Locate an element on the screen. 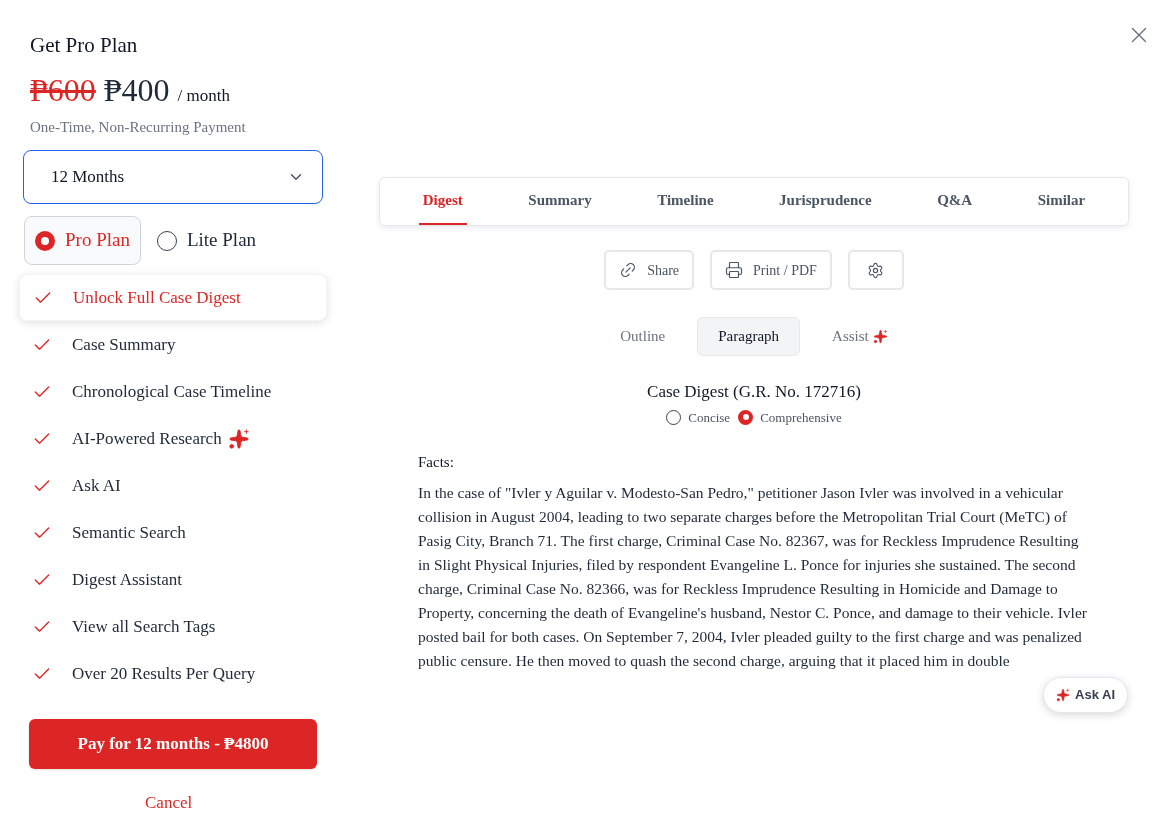 This screenshot has height=825, width=1170. plan-option: Lite Plan is located at coordinates (206, 240).